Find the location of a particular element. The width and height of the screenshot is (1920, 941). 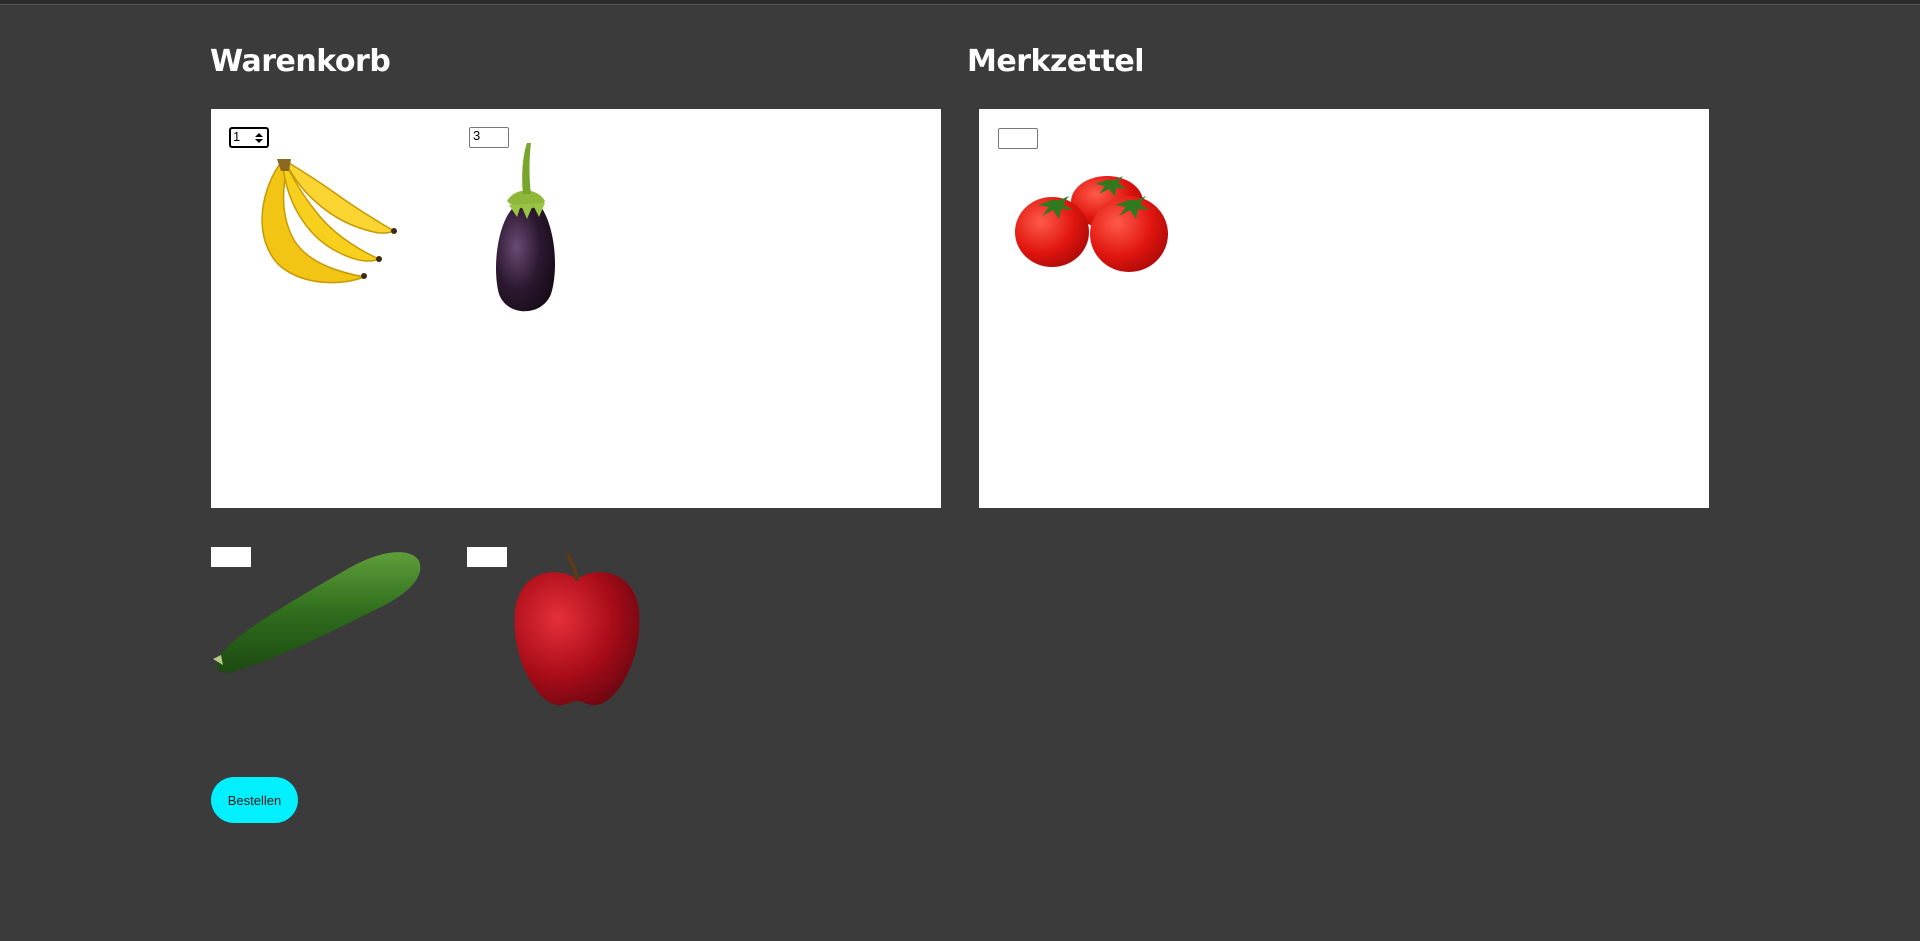

order-button: Bestellen is located at coordinates (254, 800).